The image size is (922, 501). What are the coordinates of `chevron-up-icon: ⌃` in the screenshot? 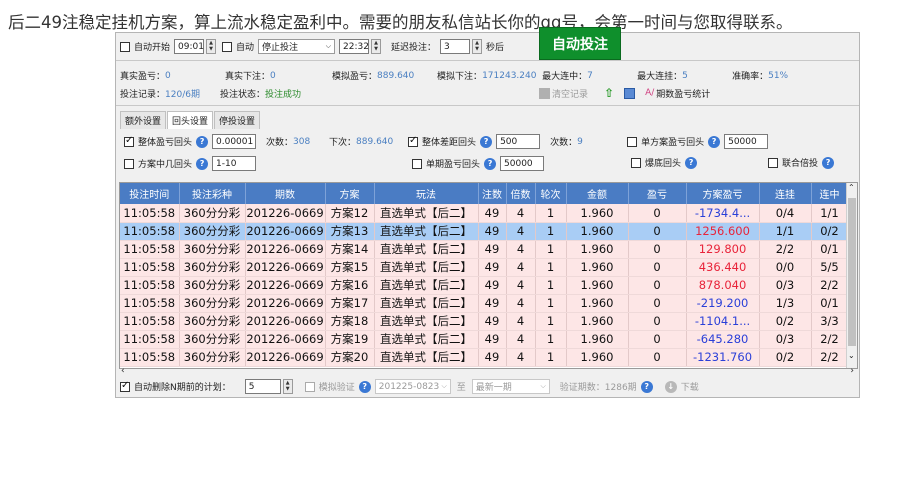 It's located at (851, 187).